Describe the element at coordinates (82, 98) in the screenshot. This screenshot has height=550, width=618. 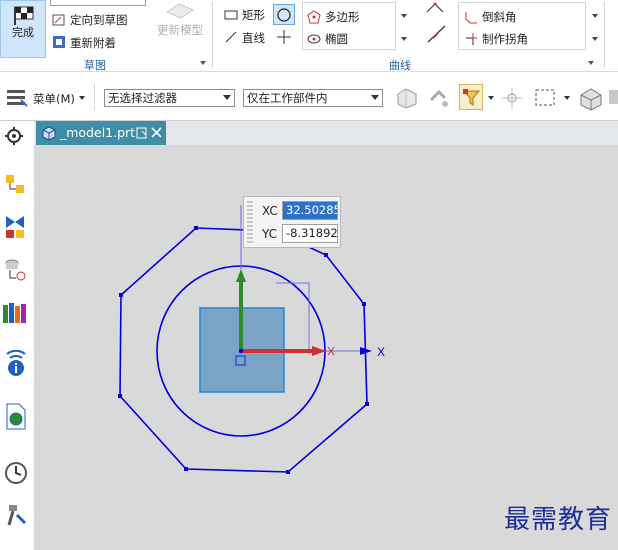
I see `menu-dropdown-icon` at that location.